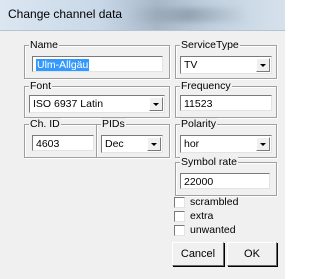  I want to click on scrambled-label: scrambled, so click(214, 202).